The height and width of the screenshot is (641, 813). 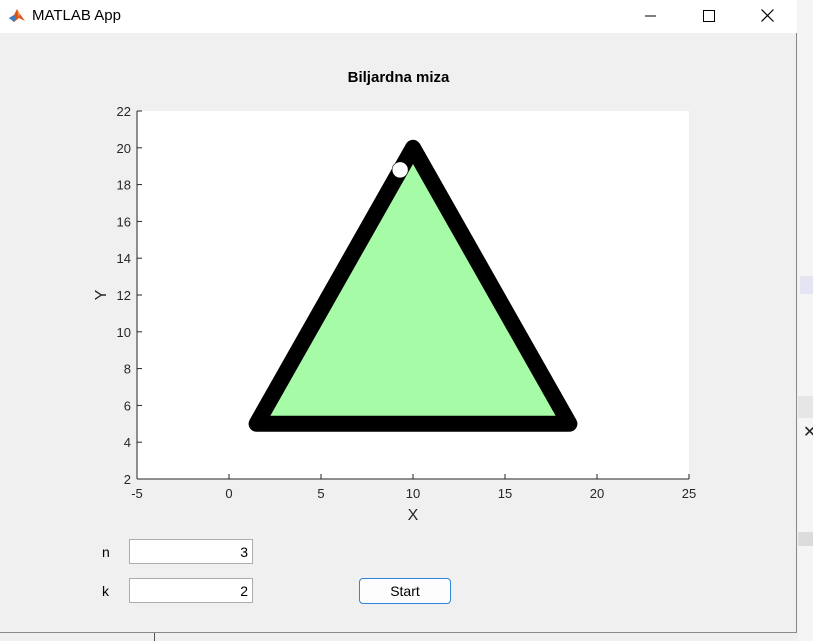 I want to click on start-button: Start, so click(x=405, y=591).